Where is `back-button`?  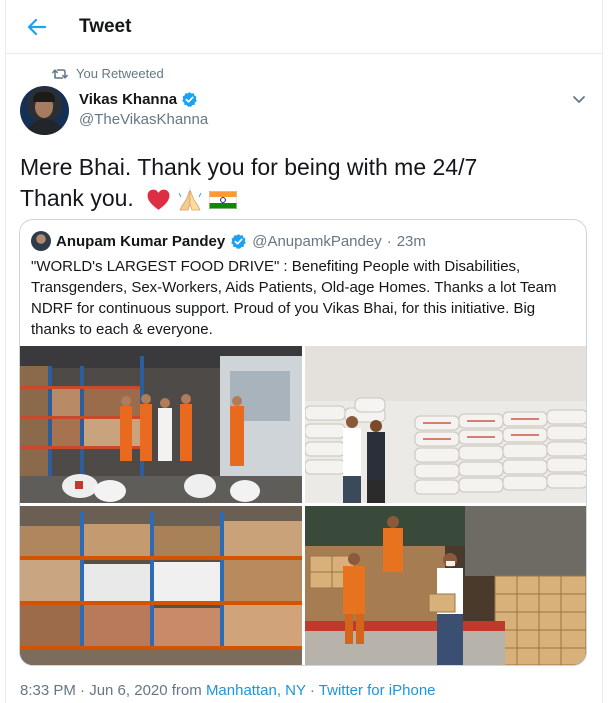 back-button is located at coordinates (37, 27).